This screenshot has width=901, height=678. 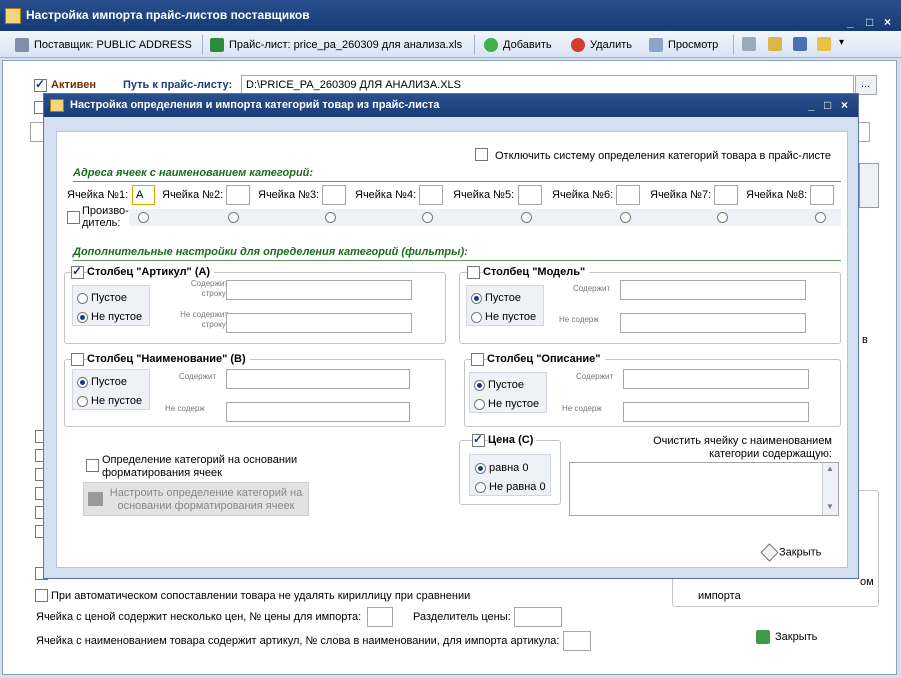 I want to click on article-empty-radio, so click(x=82, y=298).